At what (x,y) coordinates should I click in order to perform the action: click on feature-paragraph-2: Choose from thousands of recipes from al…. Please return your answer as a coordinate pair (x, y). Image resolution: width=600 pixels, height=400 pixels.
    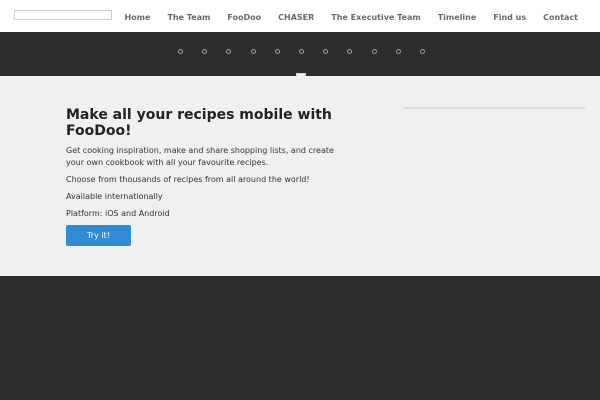
    Looking at the image, I should click on (188, 179).